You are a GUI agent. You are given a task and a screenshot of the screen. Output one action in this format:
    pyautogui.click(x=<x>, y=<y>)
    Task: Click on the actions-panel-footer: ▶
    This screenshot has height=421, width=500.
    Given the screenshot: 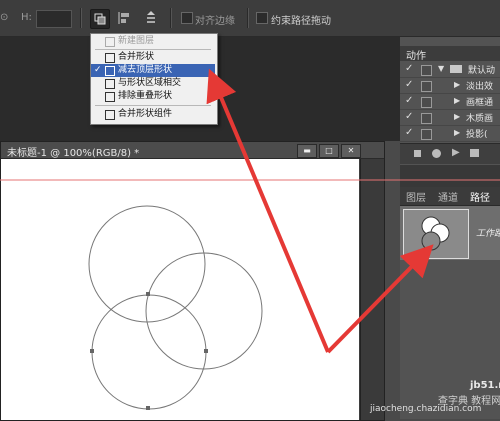 What is the action you would take?
    pyautogui.click(x=450, y=153)
    